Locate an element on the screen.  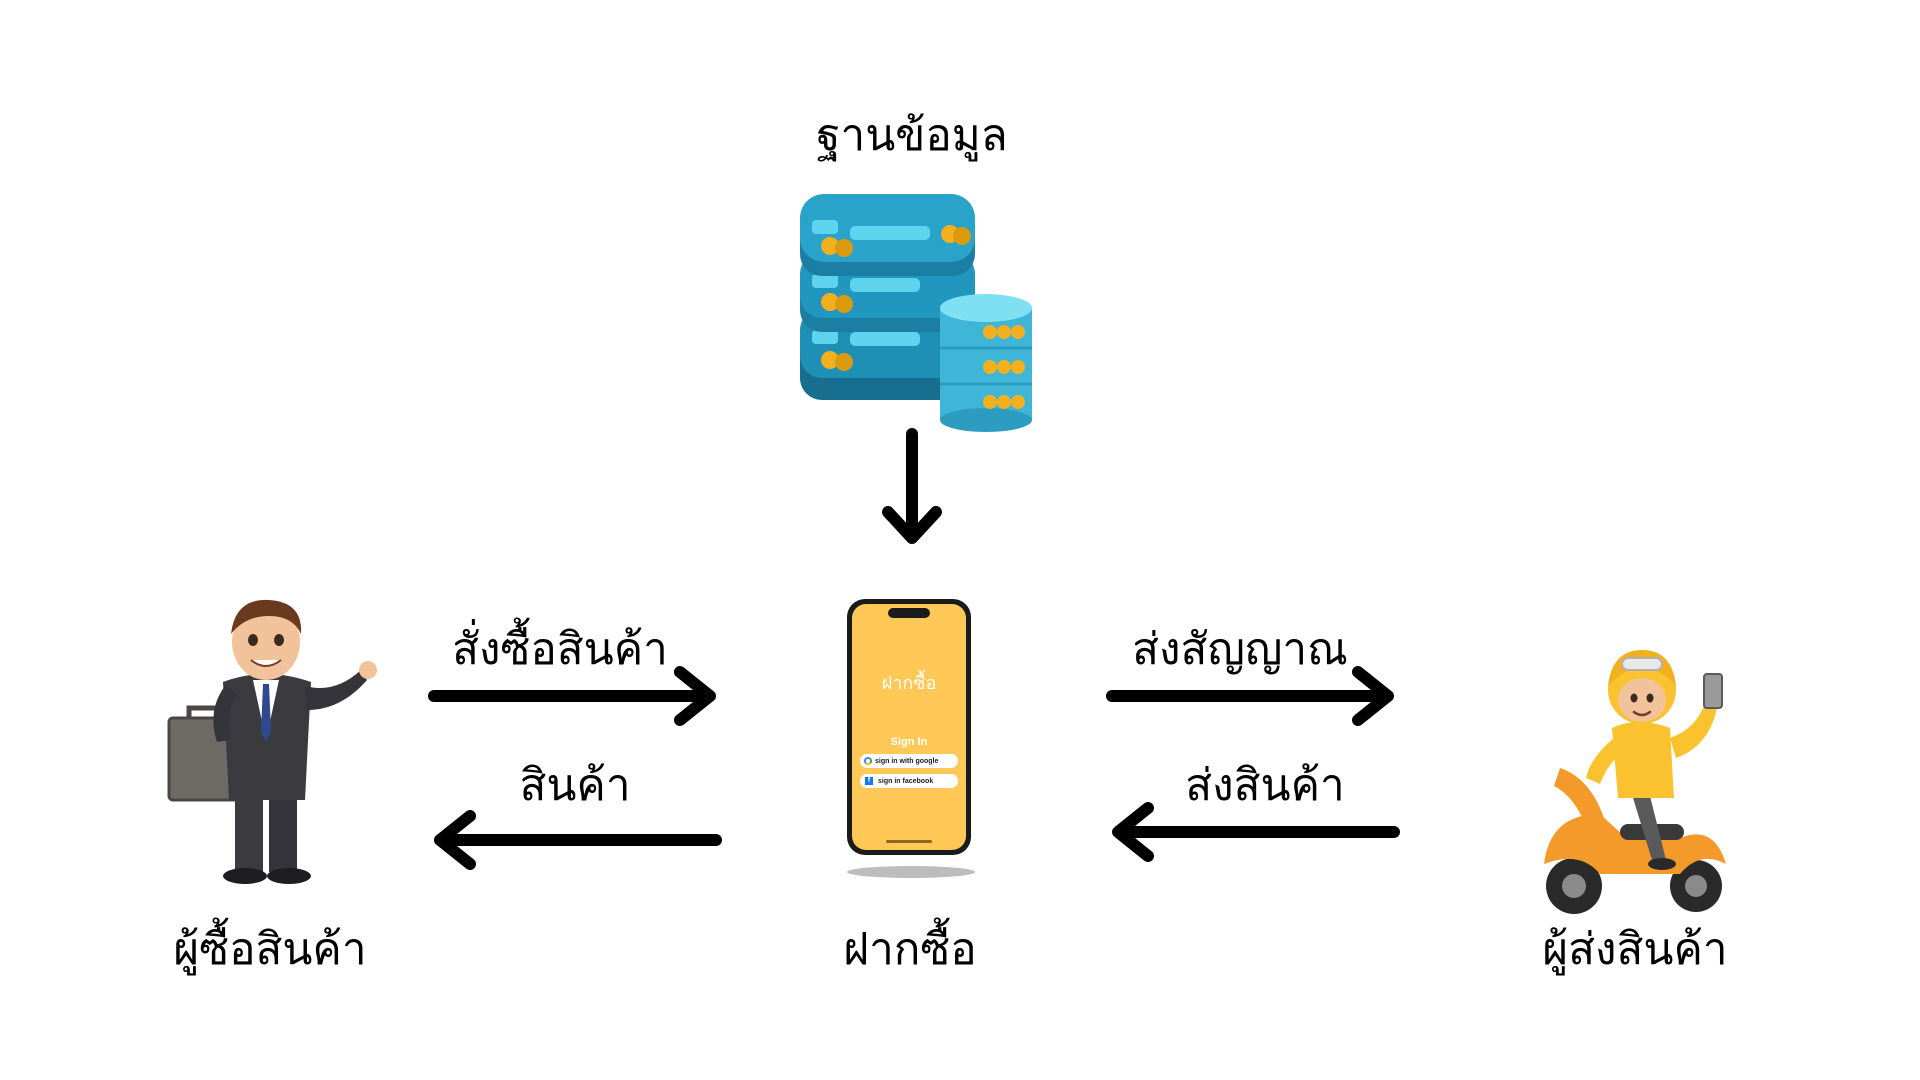
facebook-signin-button: f sign in facebook is located at coordinates (909, 781).